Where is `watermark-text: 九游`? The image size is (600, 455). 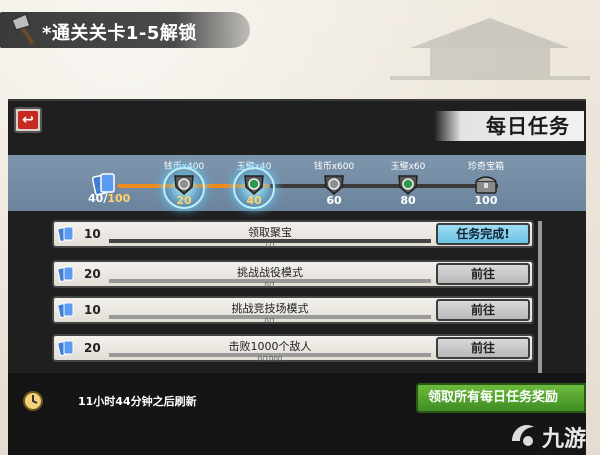 watermark-text: 九游 is located at coordinates (564, 439).